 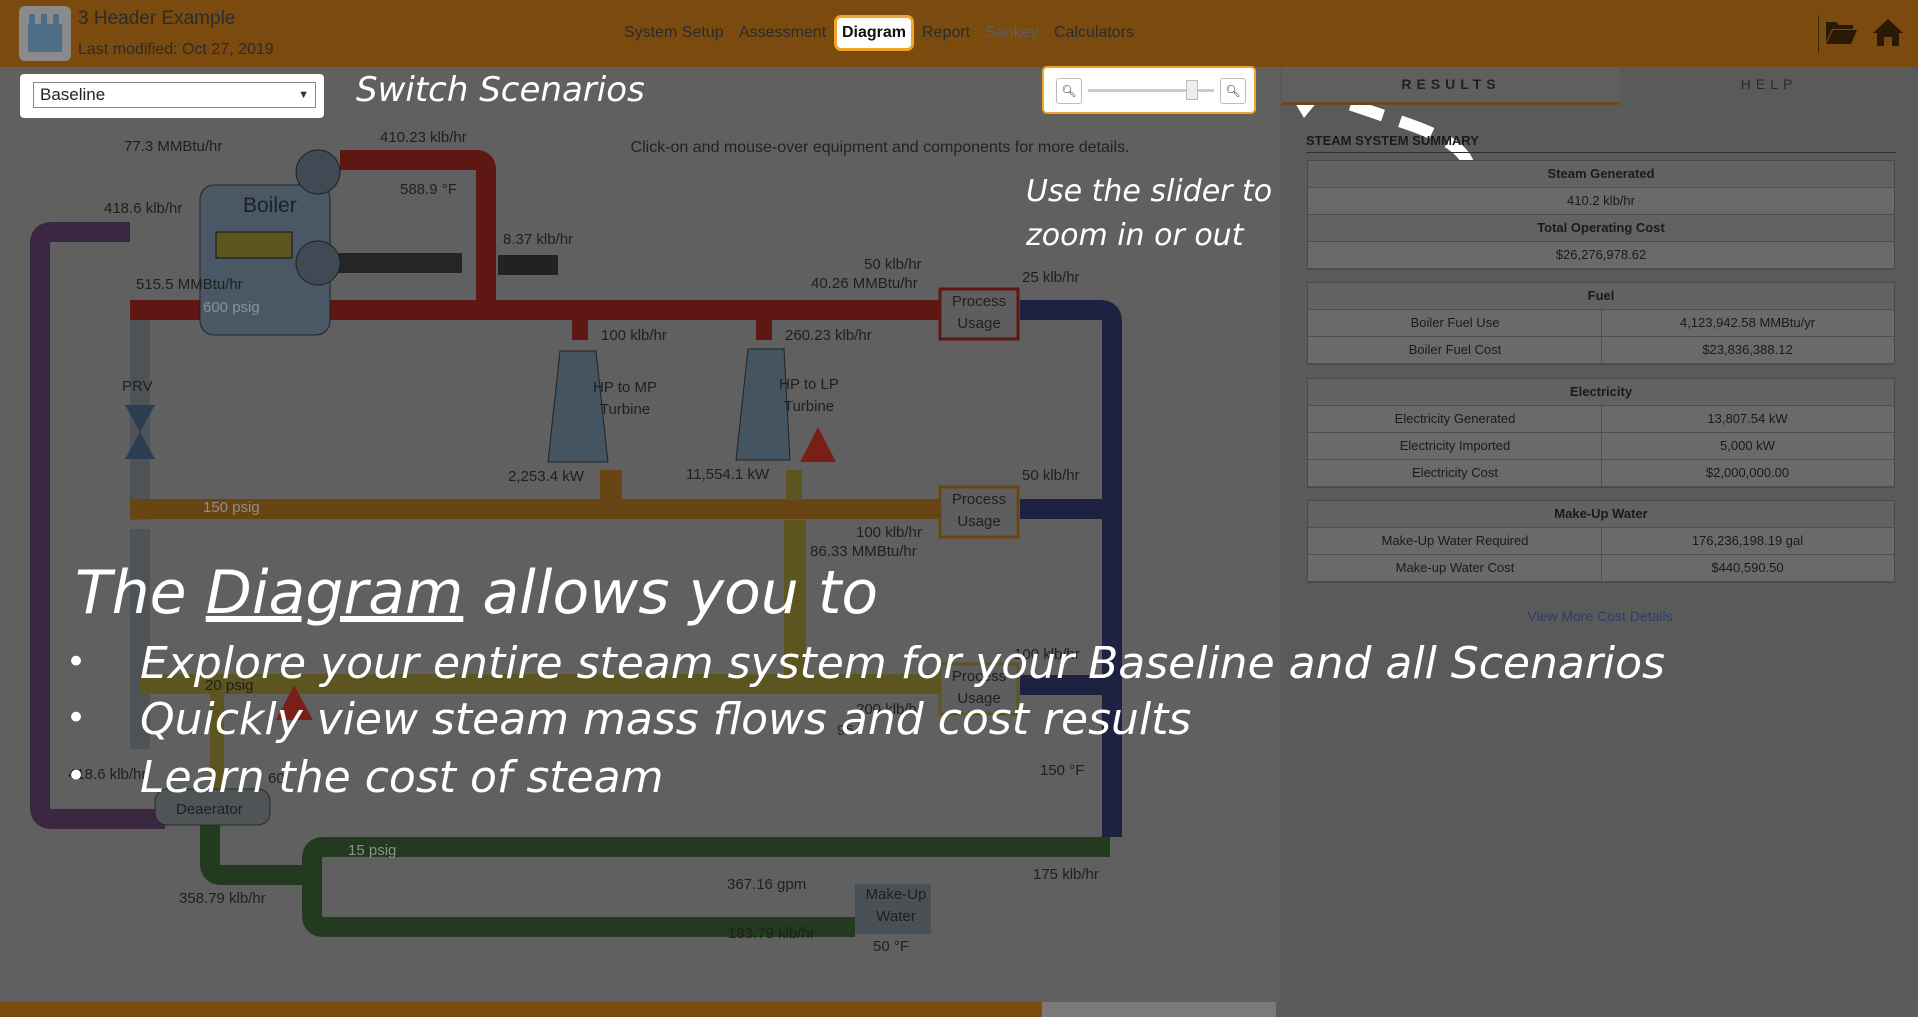 I want to click on zoom-hint-line-1: Use the slider to, so click(x=1149, y=191).